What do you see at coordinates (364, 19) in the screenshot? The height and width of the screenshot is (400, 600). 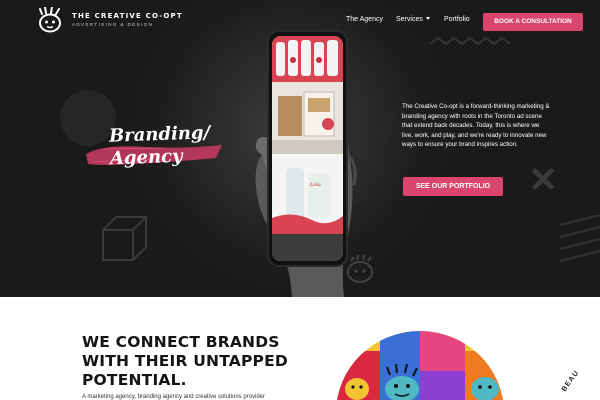 I see `nav-link-the-agency: The Agency` at bounding box center [364, 19].